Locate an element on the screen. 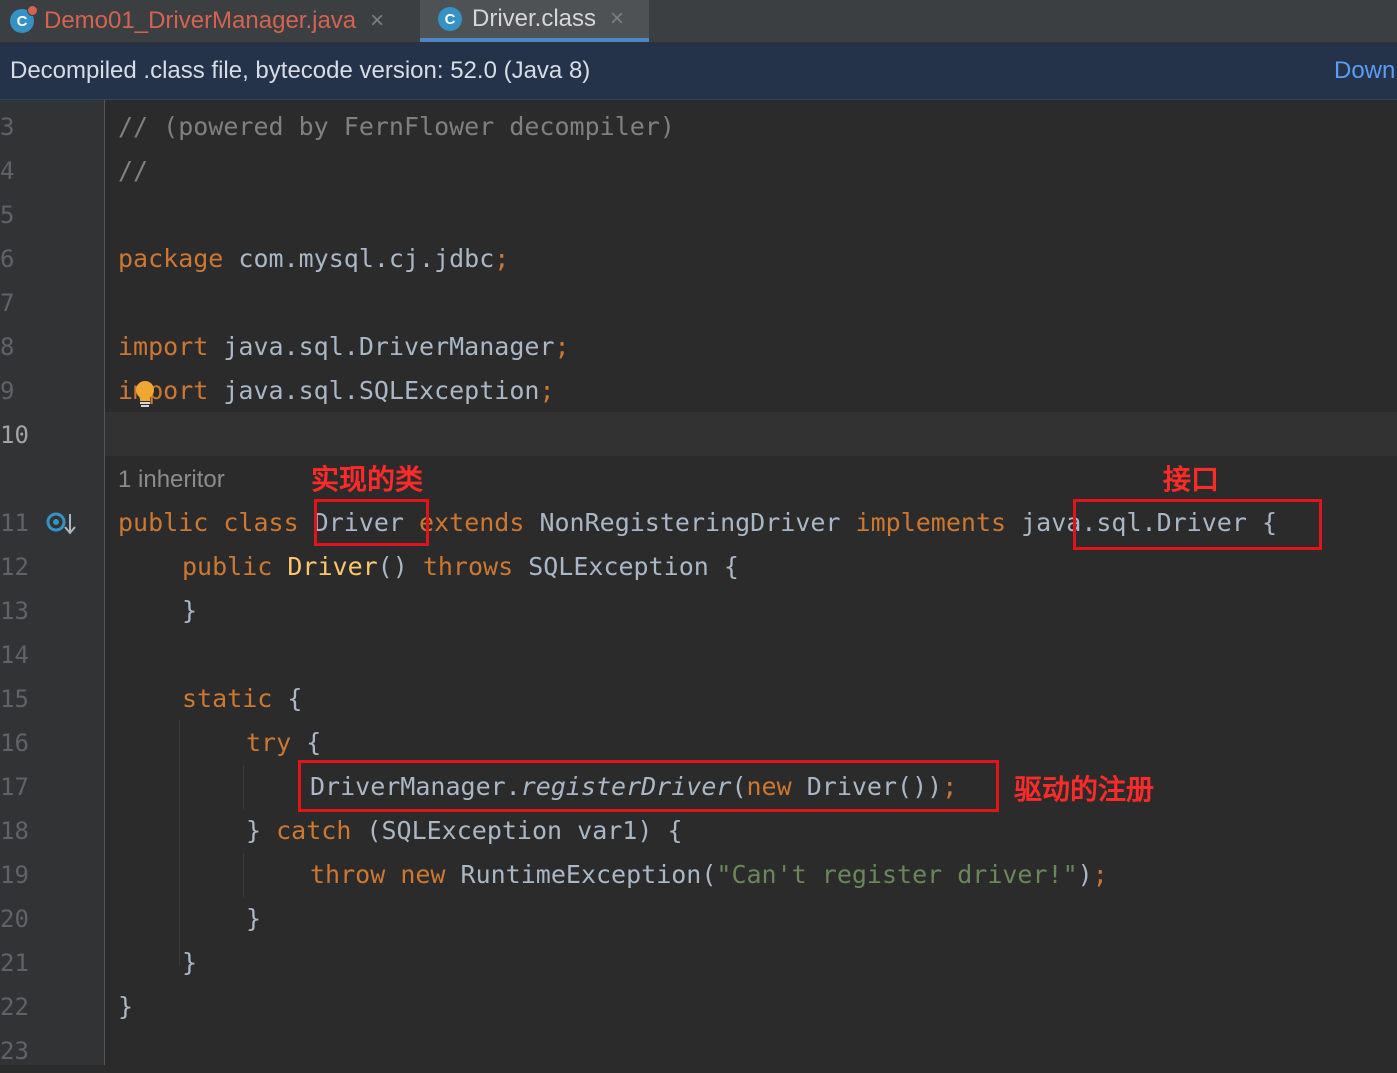 The height and width of the screenshot is (1073, 1397). line-number: 13 is located at coordinates (14, 611).